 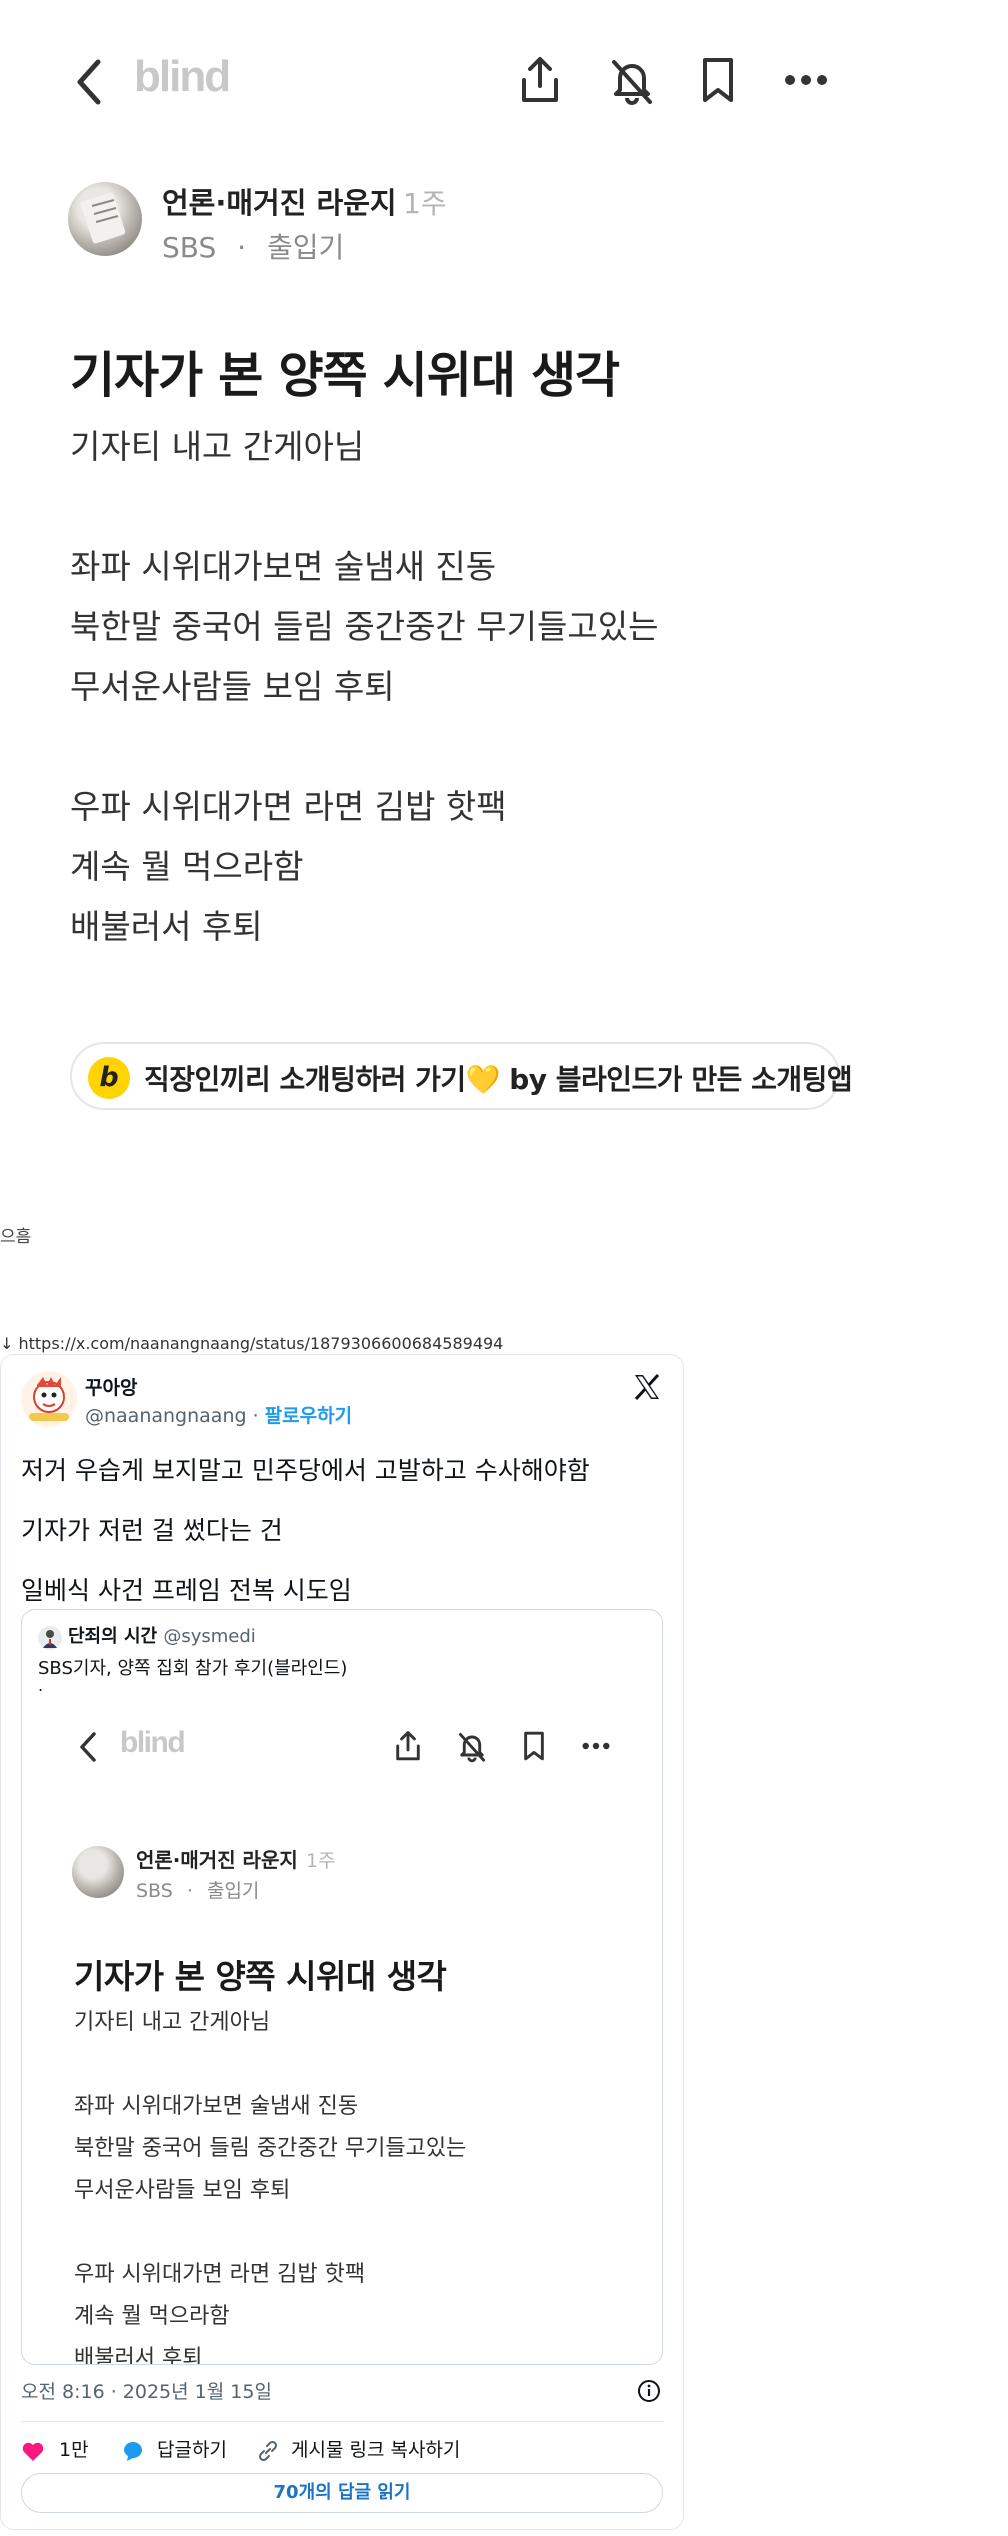 What do you see at coordinates (193, 1668) in the screenshot?
I see `quoted-text: SBS기자, 양쪽 집회 참가 후기(블라인드)` at bounding box center [193, 1668].